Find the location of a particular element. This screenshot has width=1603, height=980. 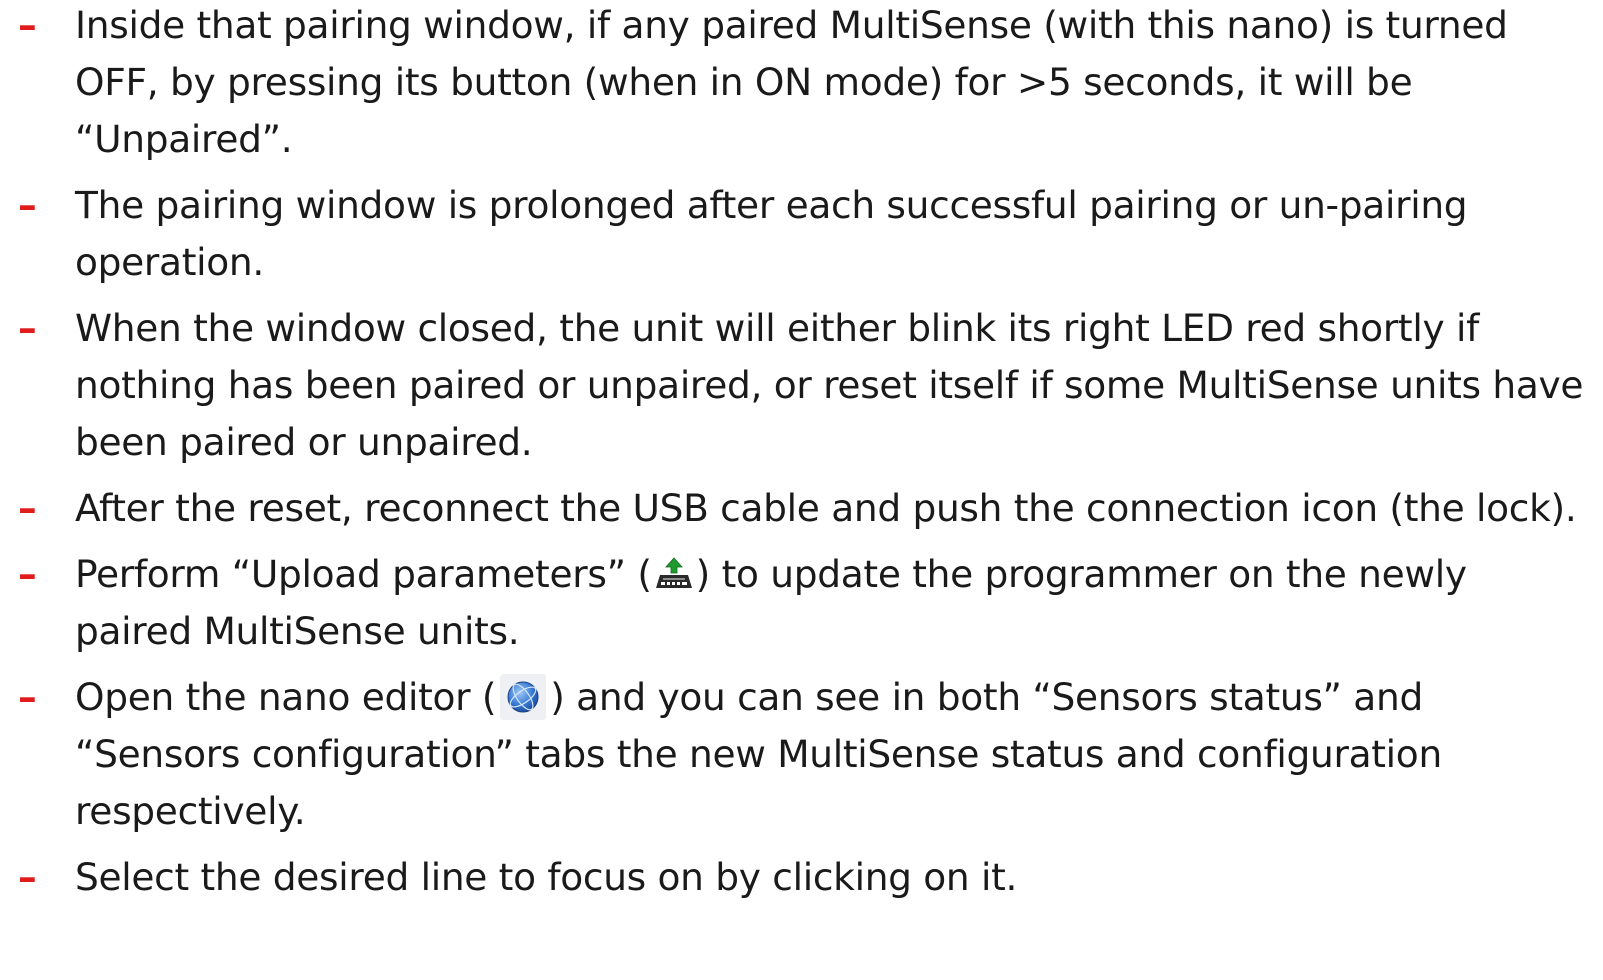

nano-editor-icon is located at coordinates (523, 696).